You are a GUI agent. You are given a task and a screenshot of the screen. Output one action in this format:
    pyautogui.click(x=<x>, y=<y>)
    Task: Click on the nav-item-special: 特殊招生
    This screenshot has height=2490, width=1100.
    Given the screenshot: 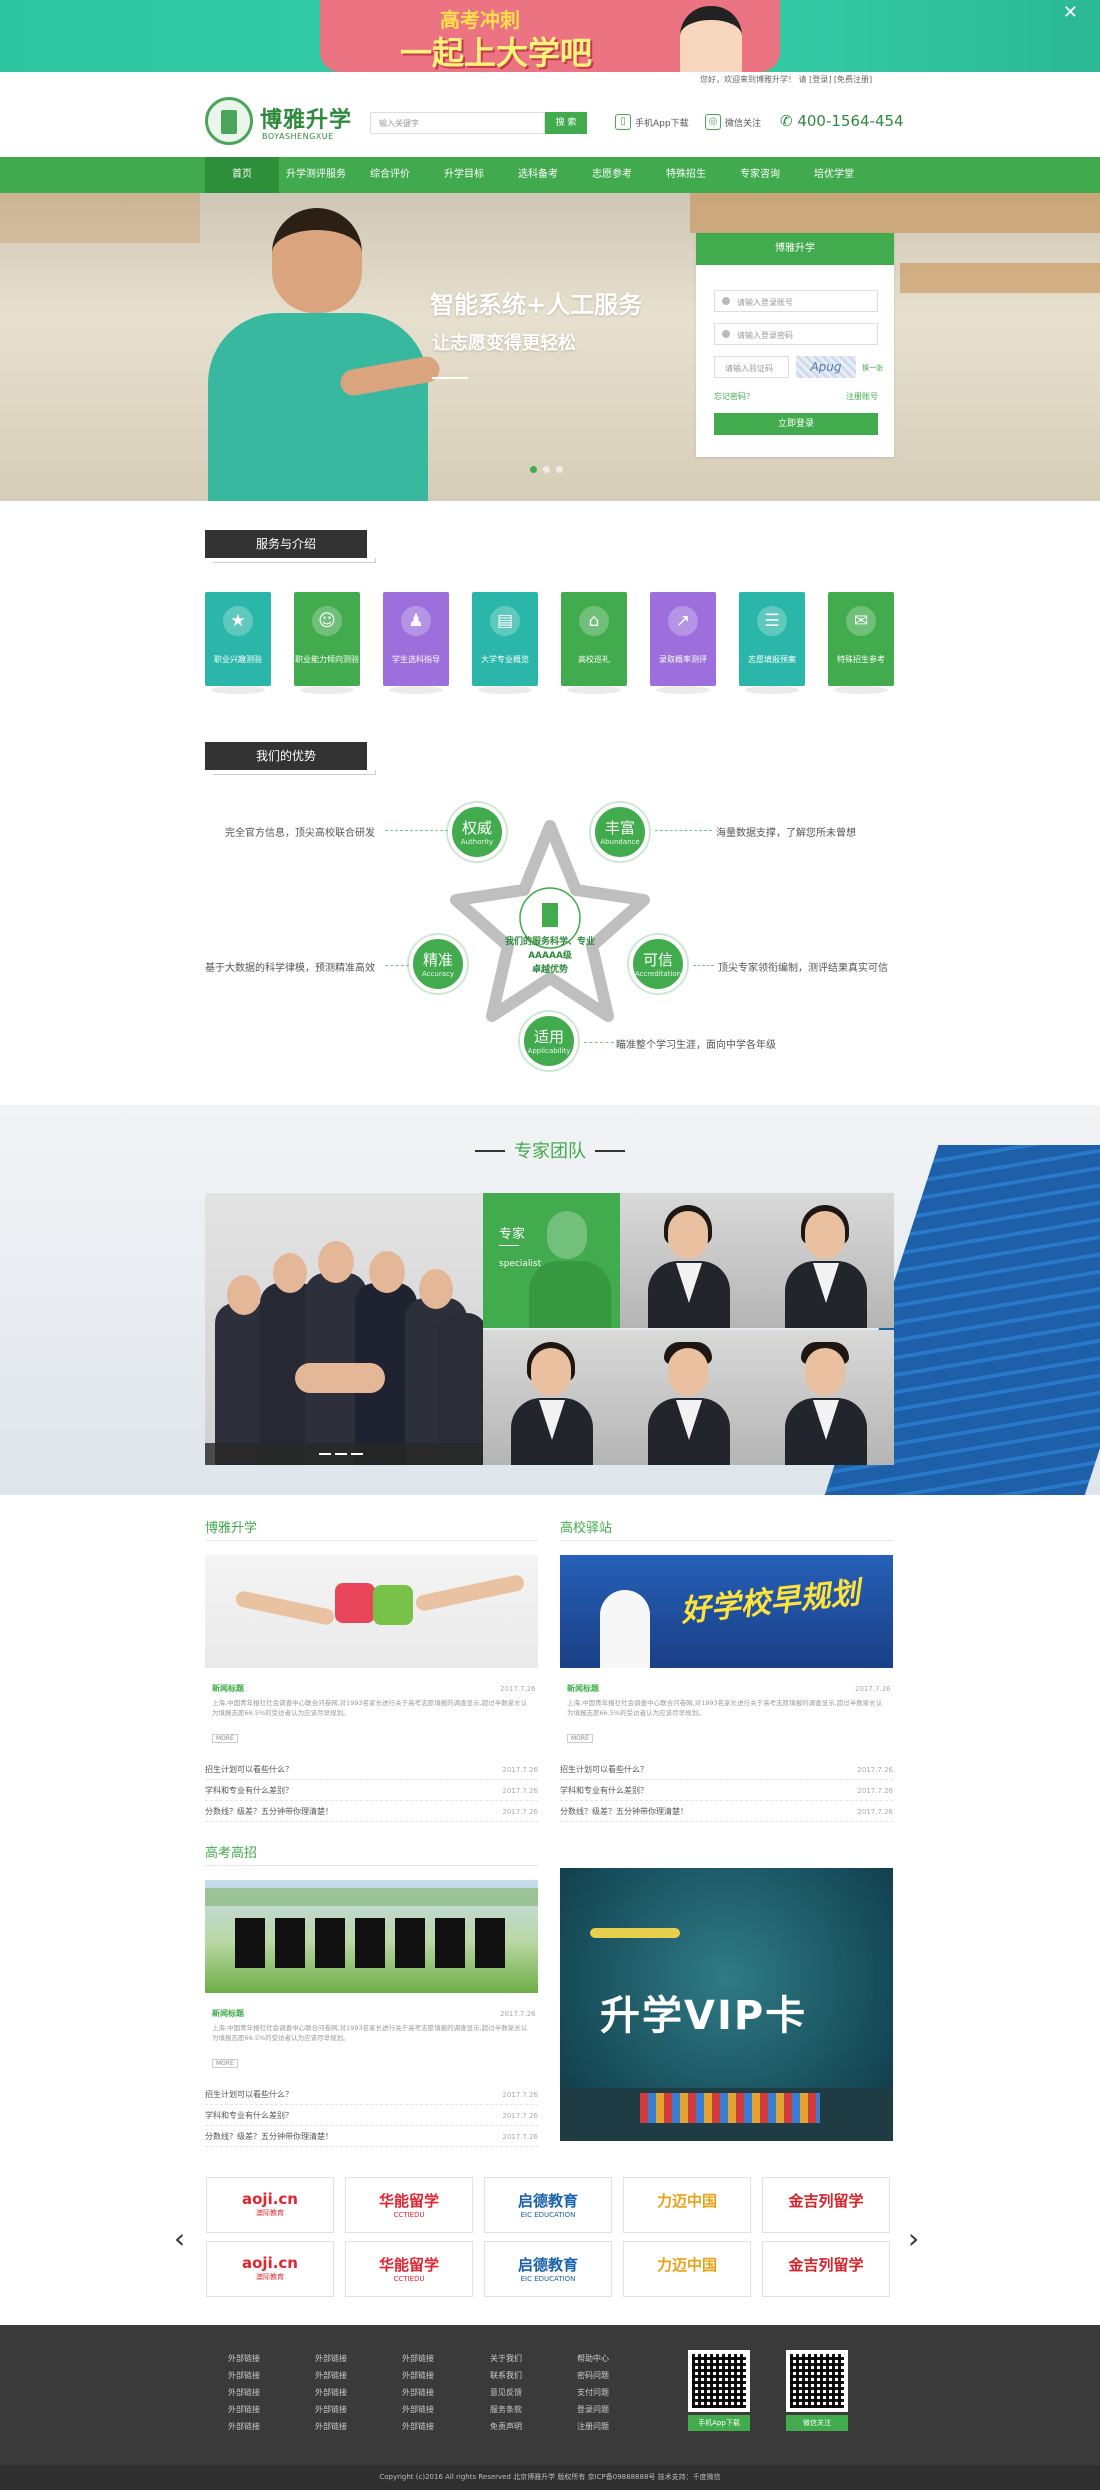 What is the action you would take?
    pyautogui.click(x=686, y=175)
    